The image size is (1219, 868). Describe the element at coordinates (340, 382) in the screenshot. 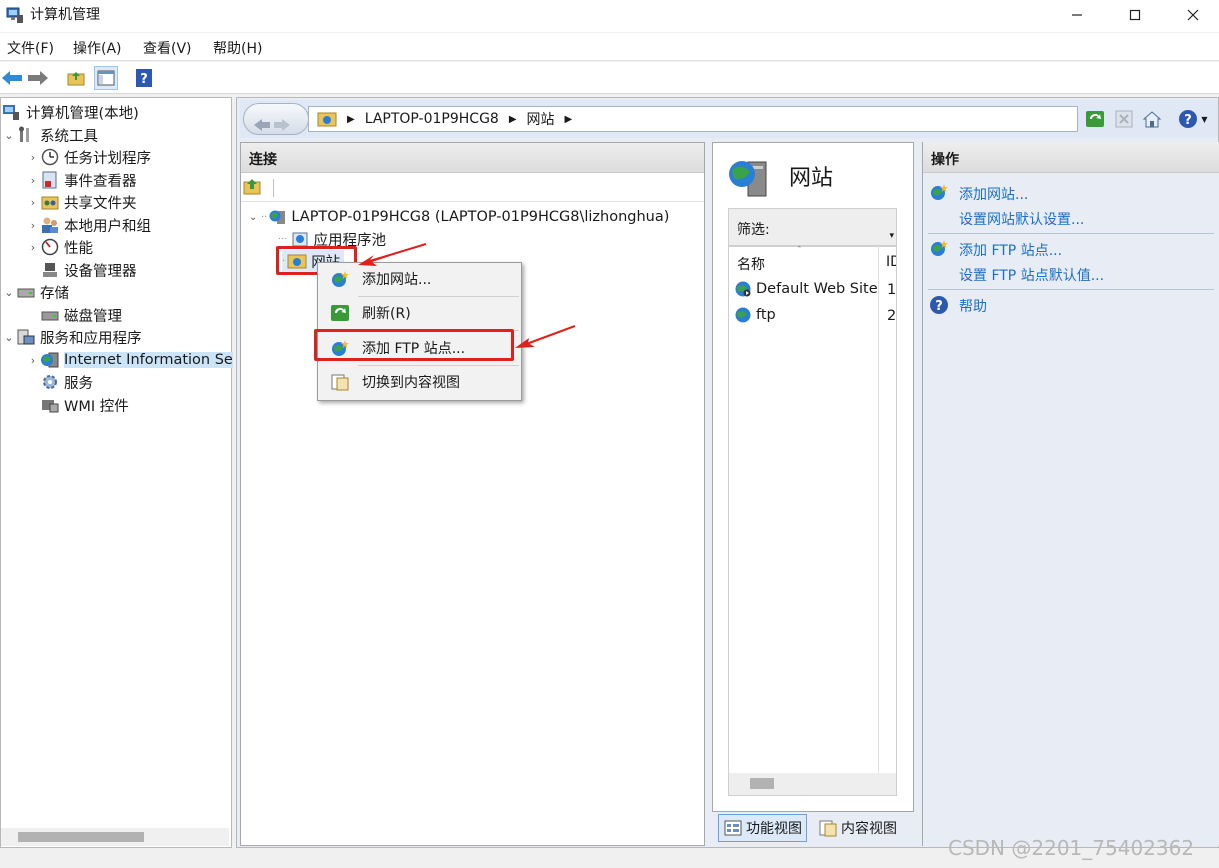

I see `content-view-icon` at that location.